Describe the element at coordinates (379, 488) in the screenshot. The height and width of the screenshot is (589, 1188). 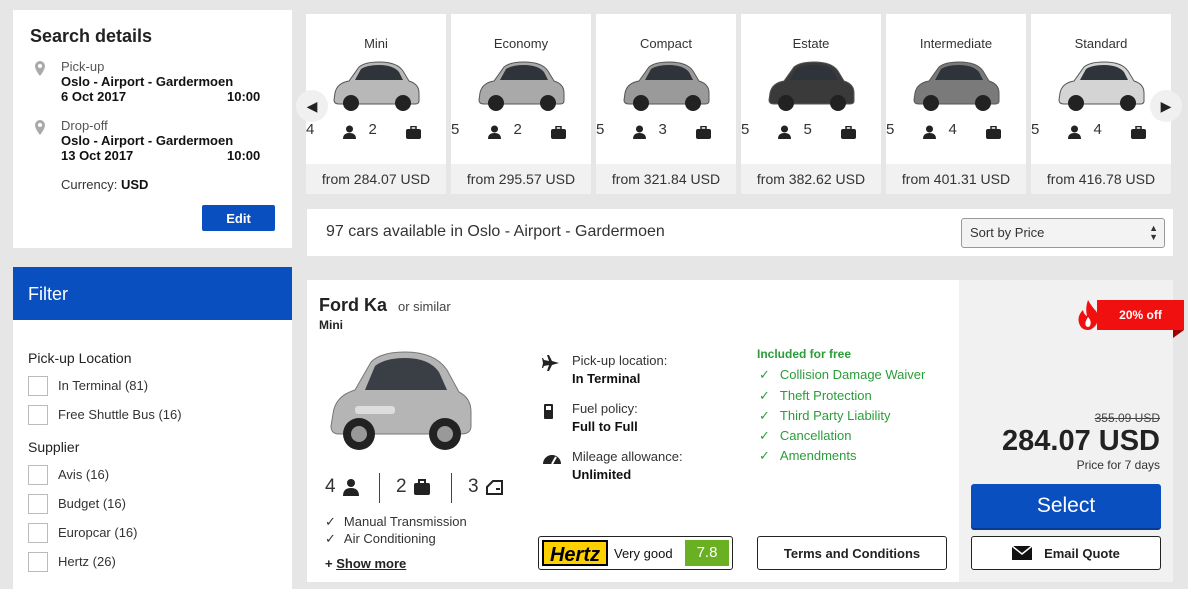
I see `spec-divider` at that location.